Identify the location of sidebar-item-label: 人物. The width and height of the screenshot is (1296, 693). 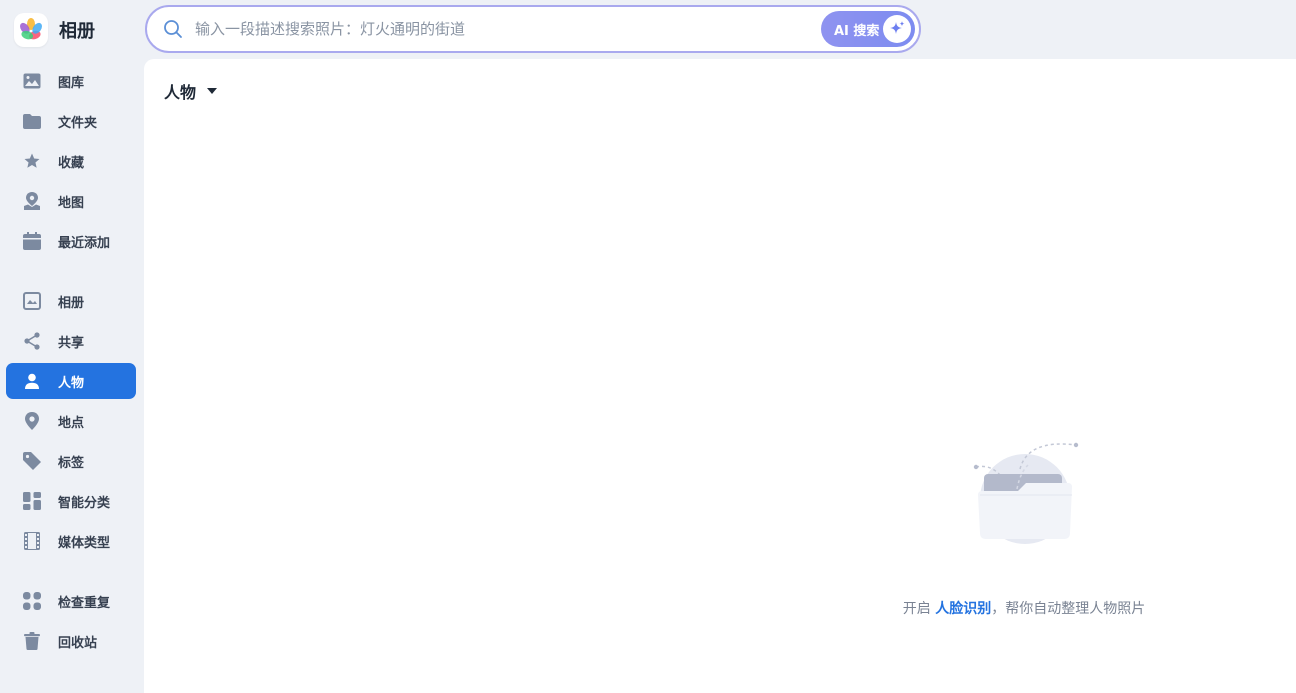
(71, 383).